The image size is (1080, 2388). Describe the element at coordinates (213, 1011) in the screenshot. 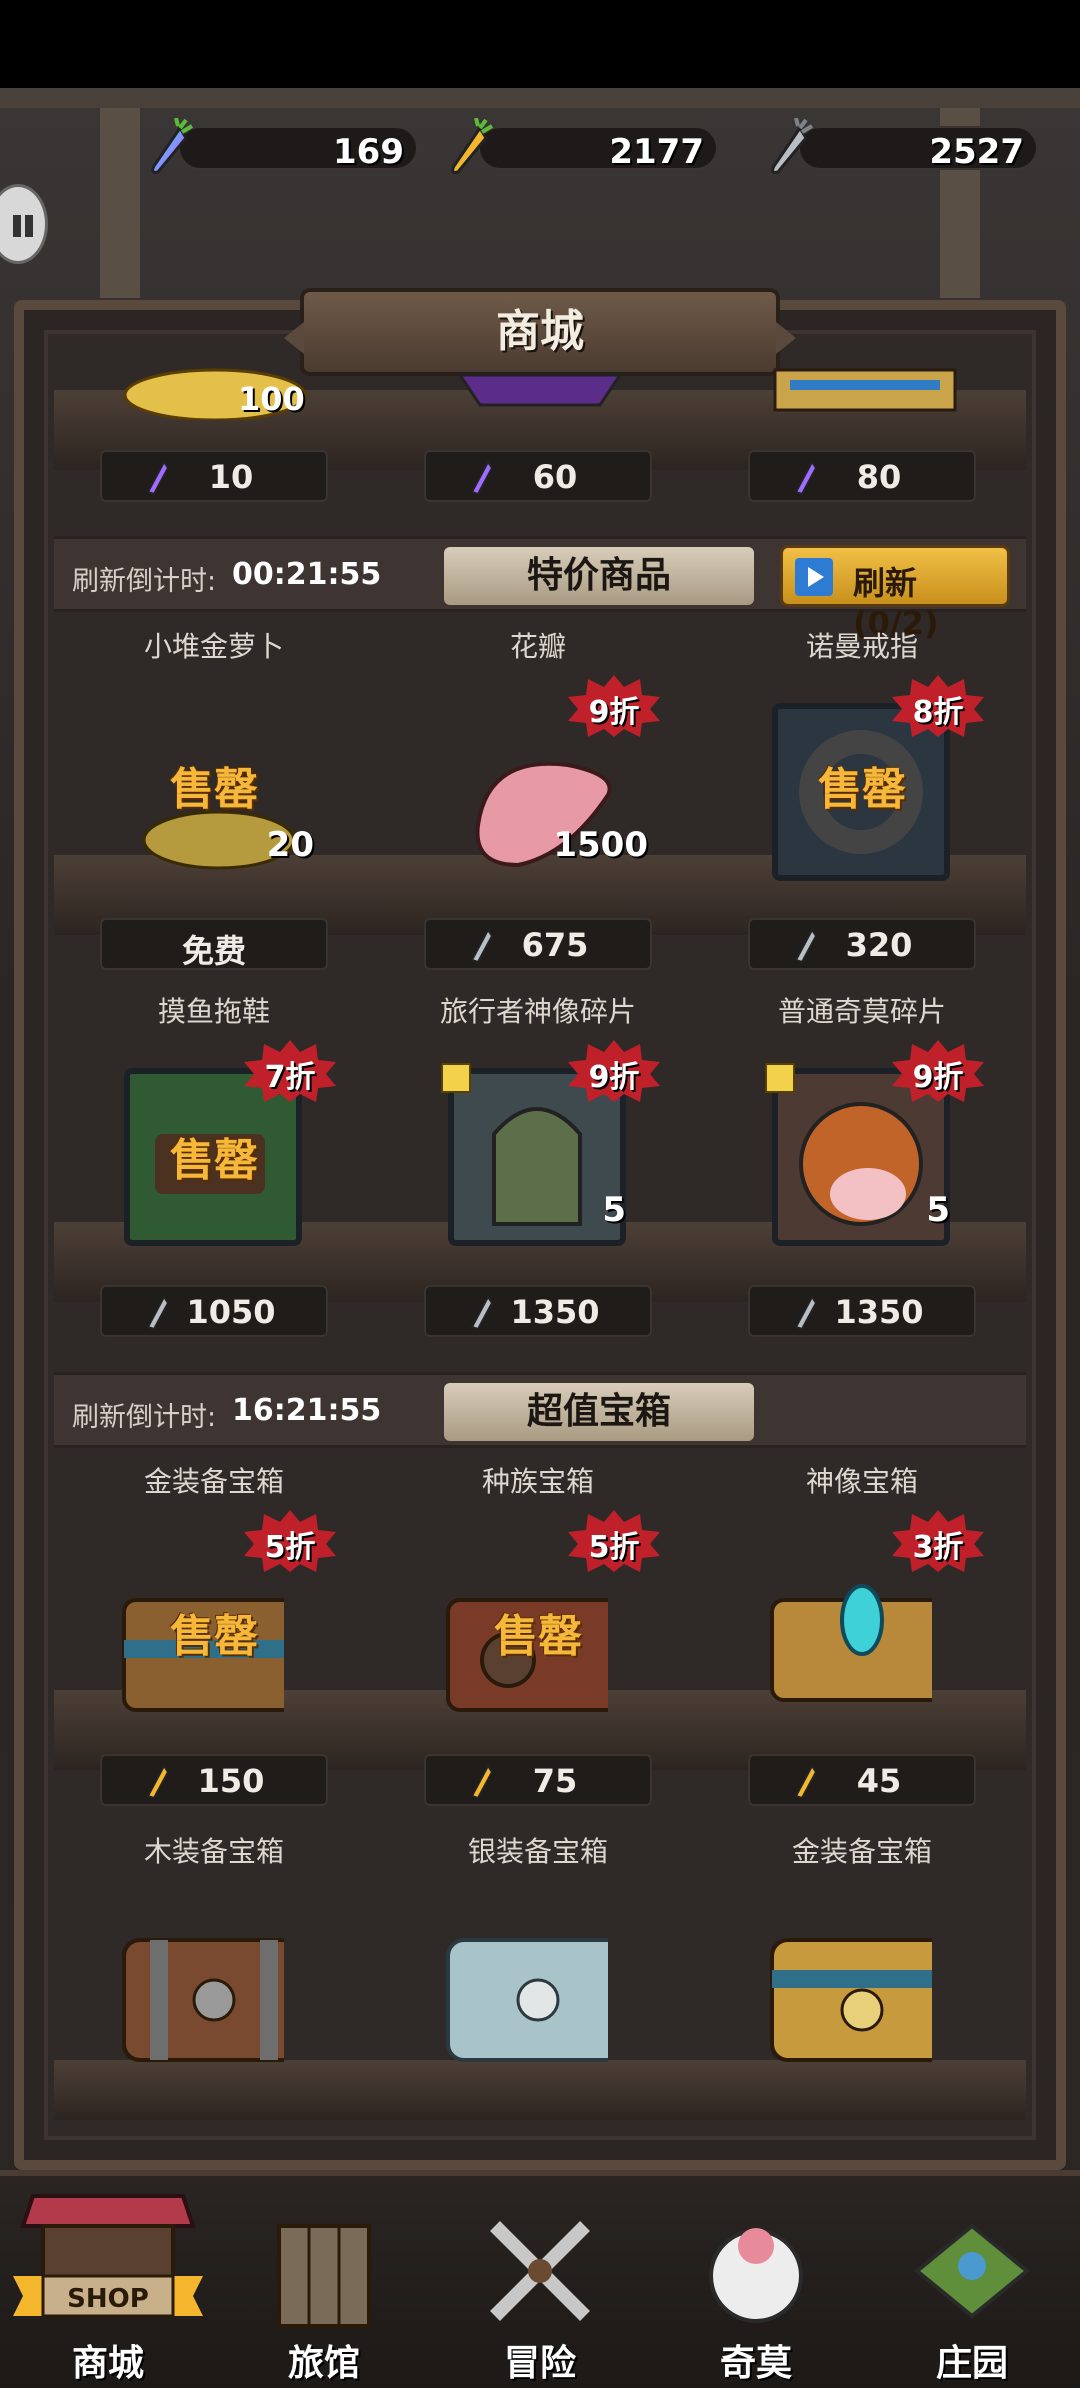

I see `item-name: 摸鱼拖鞋` at that location.